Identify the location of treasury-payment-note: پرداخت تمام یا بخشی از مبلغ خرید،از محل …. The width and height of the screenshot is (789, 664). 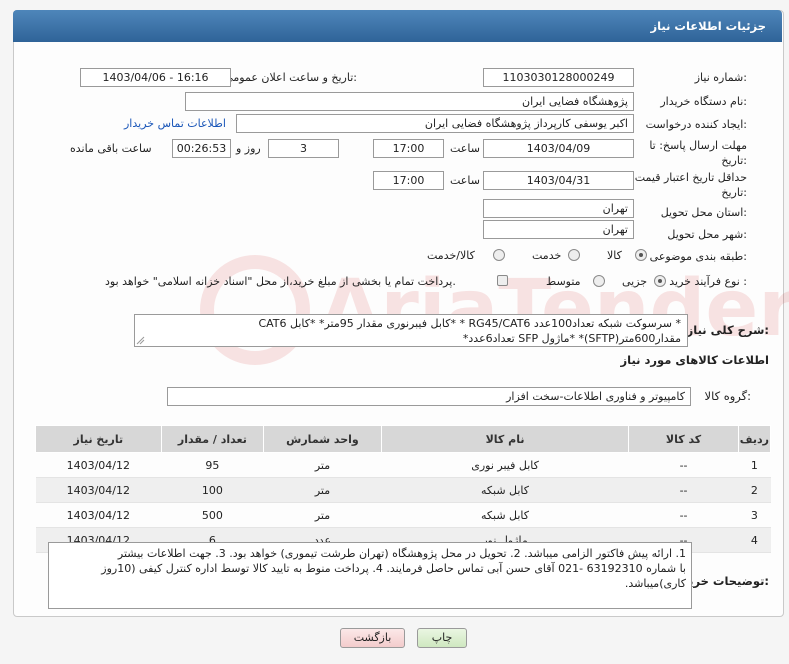
(280, 281).